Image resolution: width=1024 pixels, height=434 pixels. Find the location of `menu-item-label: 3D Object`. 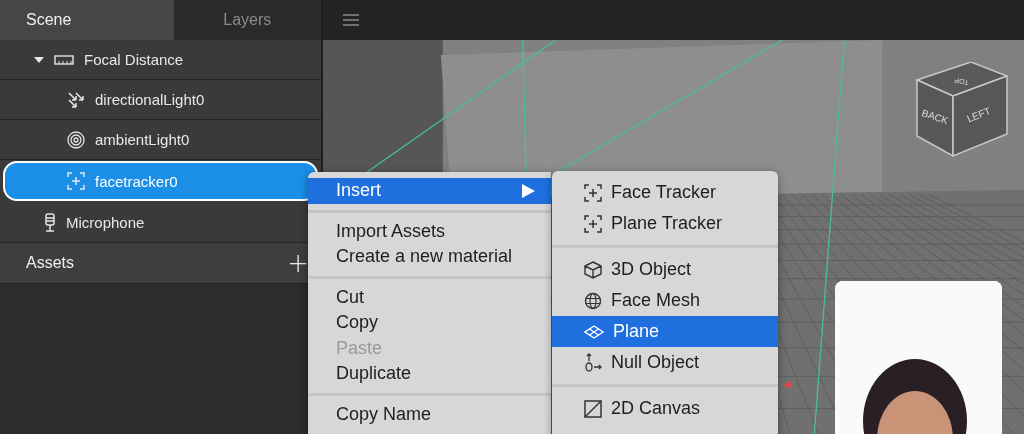

menu-item-label: 3D Object is located at coordinates (651, 269).